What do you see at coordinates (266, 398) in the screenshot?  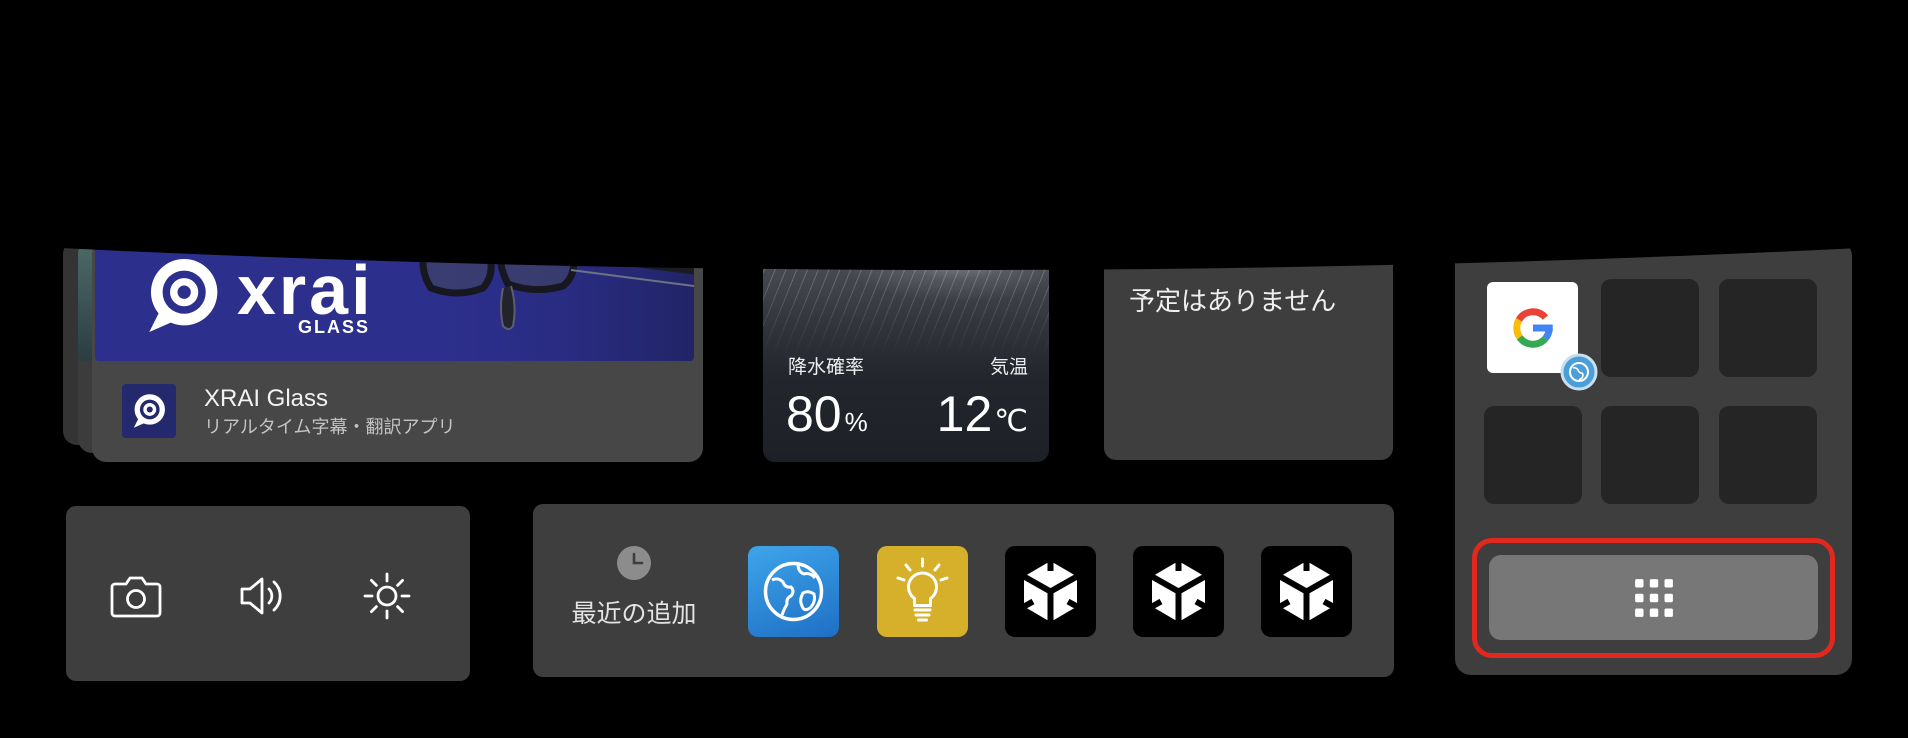 I see `app-name: XRAI Glass` at bounding box center [266, 398].